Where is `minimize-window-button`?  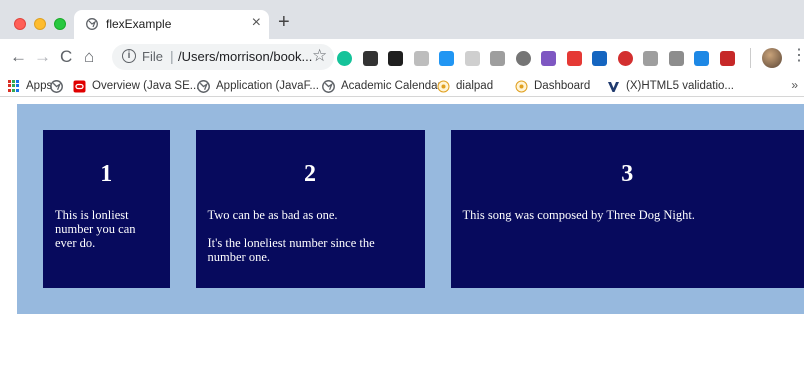 minimize-window-button is located at coordinates (40, 24).